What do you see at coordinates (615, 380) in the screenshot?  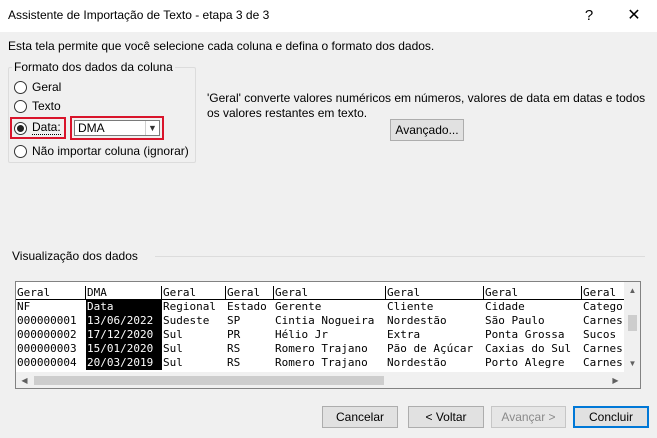 I see `scroll-right-icon: ▶` at bounding box center [615, 380].